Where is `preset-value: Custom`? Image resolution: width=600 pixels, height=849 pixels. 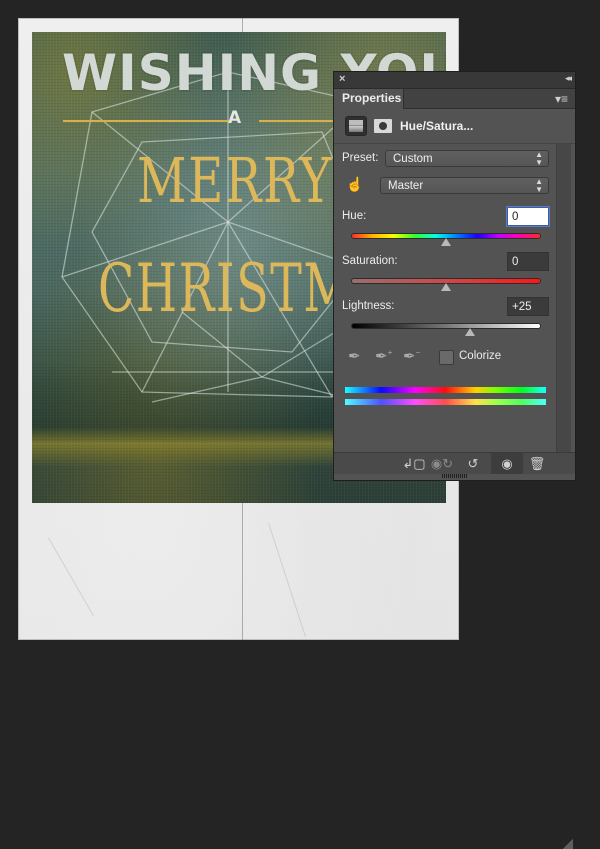 preset-value: Custom is located at coordinates (413, 159).